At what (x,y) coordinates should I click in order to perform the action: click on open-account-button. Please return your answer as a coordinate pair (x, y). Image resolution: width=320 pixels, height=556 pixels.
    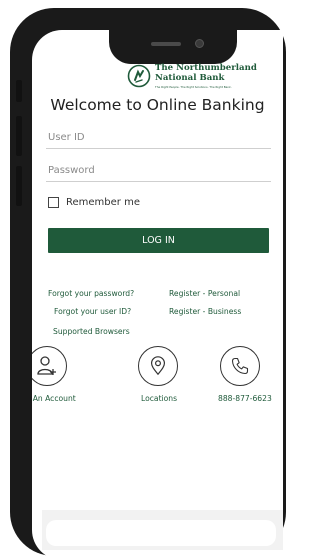
    Looking at the image, I should click on (49, 366).